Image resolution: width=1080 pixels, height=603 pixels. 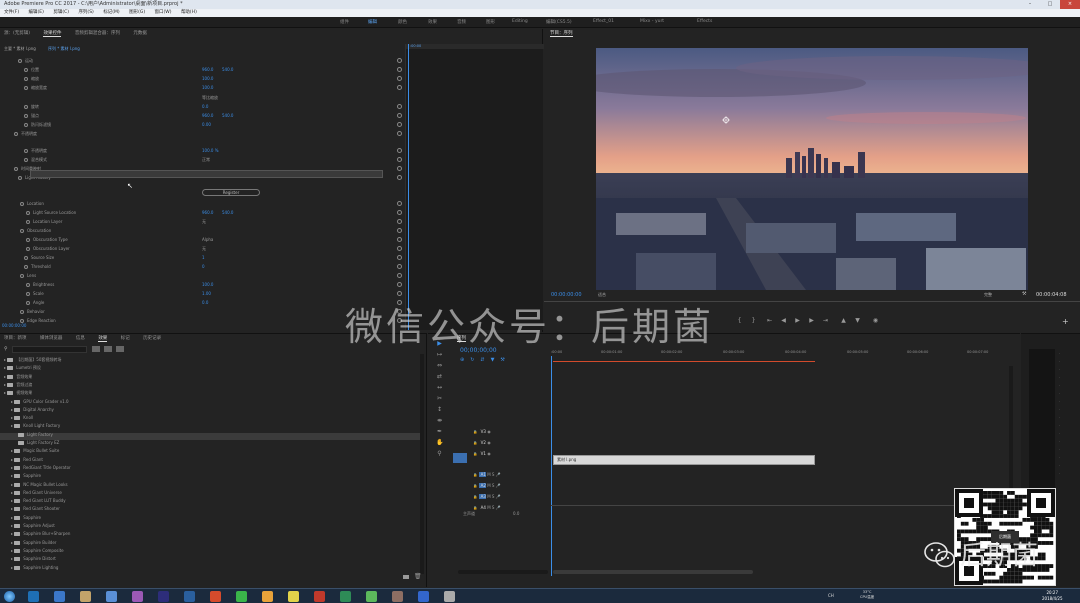 What do you see at coordinates (52, 34) in the screenshot?
I see `tab-effect-controls: 效果控件` at bounding box center [52, 34].